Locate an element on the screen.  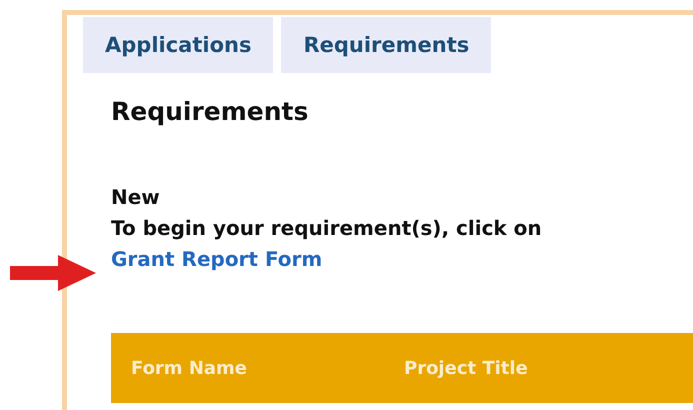
section-title: New is located at coordinates (136, 197).